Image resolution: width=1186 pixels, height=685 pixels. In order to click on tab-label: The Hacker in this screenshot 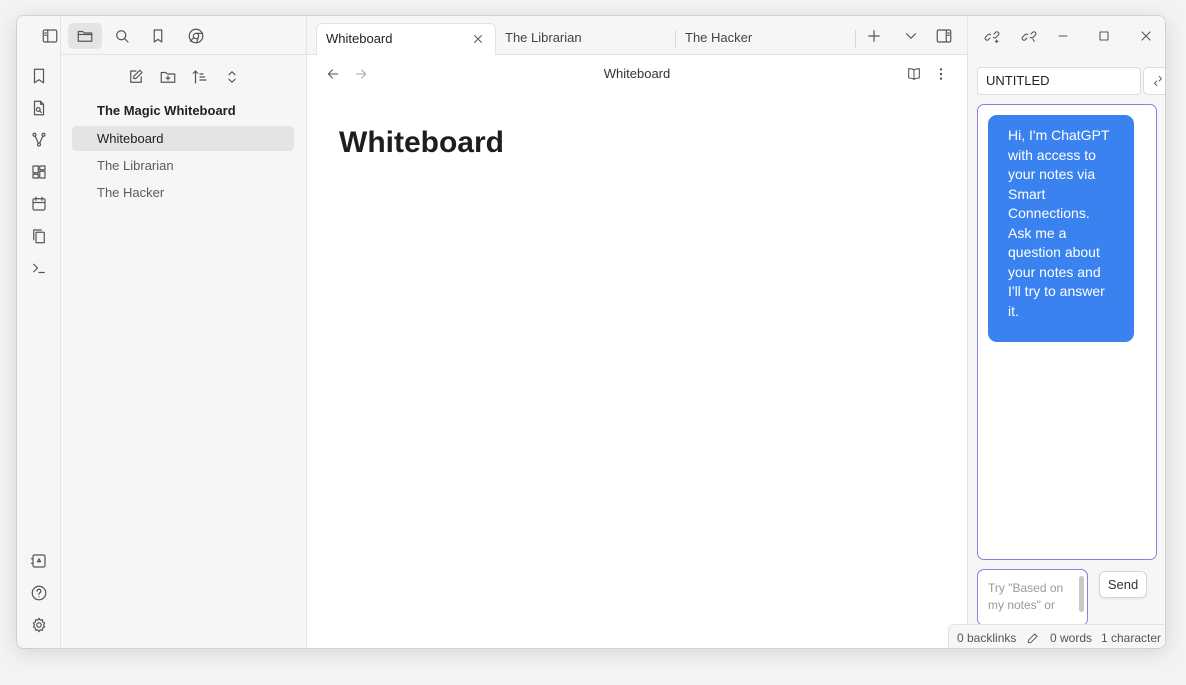, I will do `click(719, 37)`.